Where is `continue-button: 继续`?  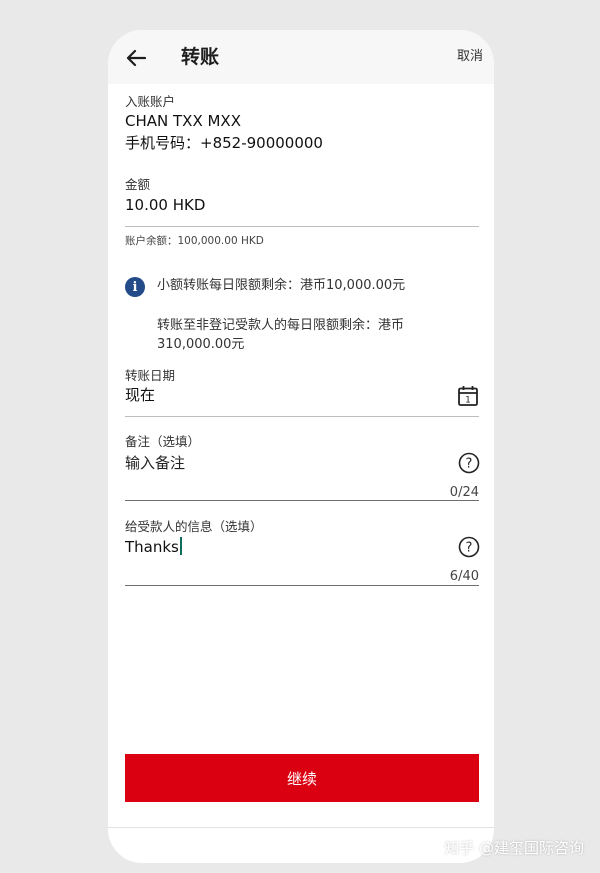 continue-button: 继续 is located at coordinates (302, 778).